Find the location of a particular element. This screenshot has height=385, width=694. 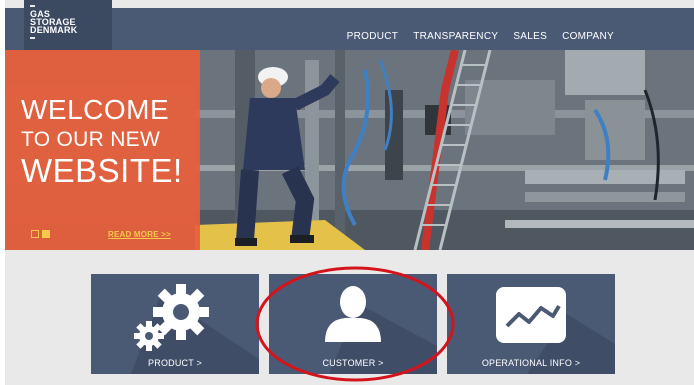

promo-title-line-3: WEBSITE! is located at coordinates (102, 170).